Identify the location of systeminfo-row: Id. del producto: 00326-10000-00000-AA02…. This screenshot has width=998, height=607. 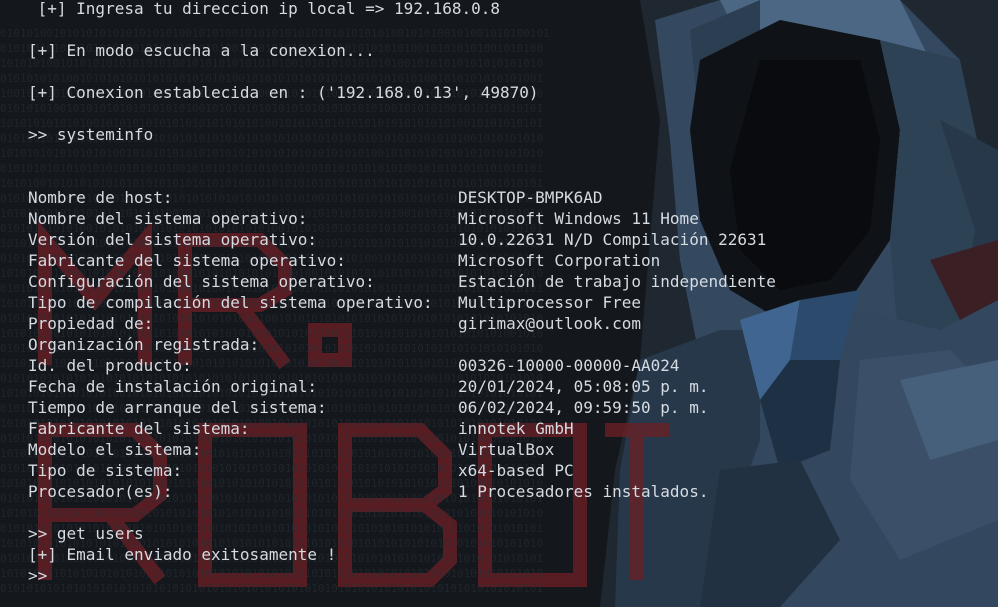
(354, 365).